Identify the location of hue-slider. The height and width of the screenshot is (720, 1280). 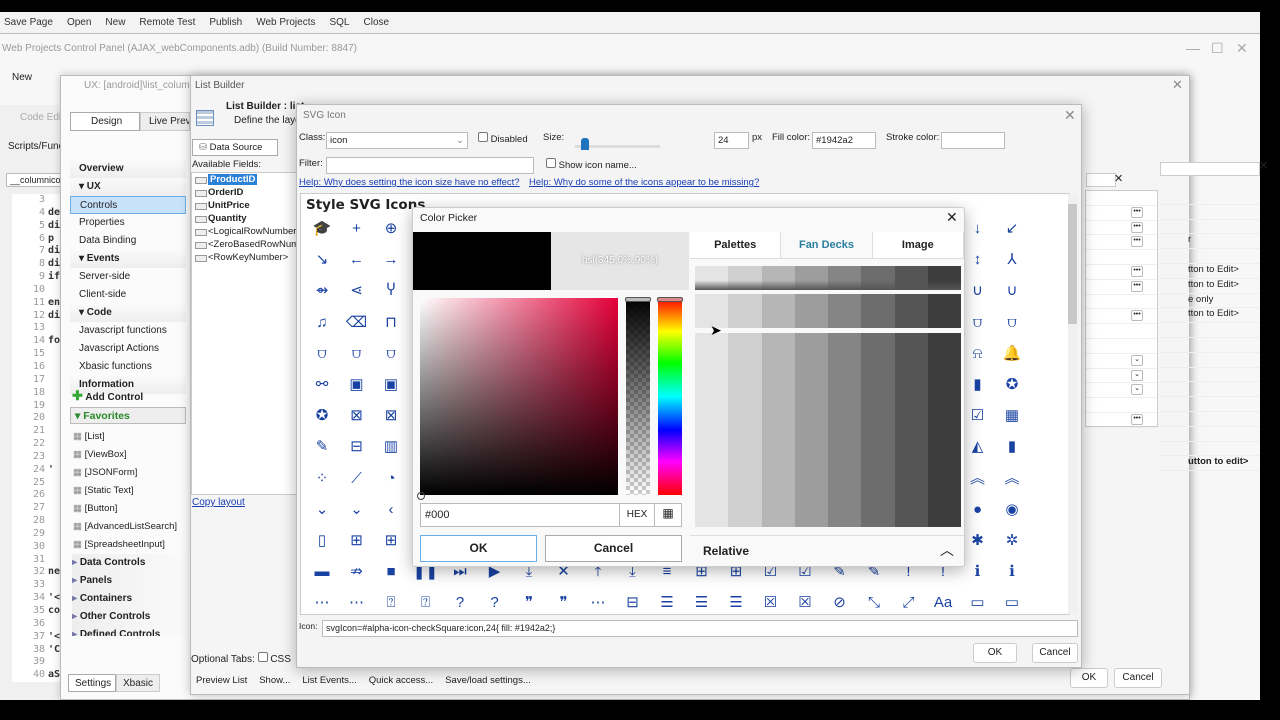
(670, 396).